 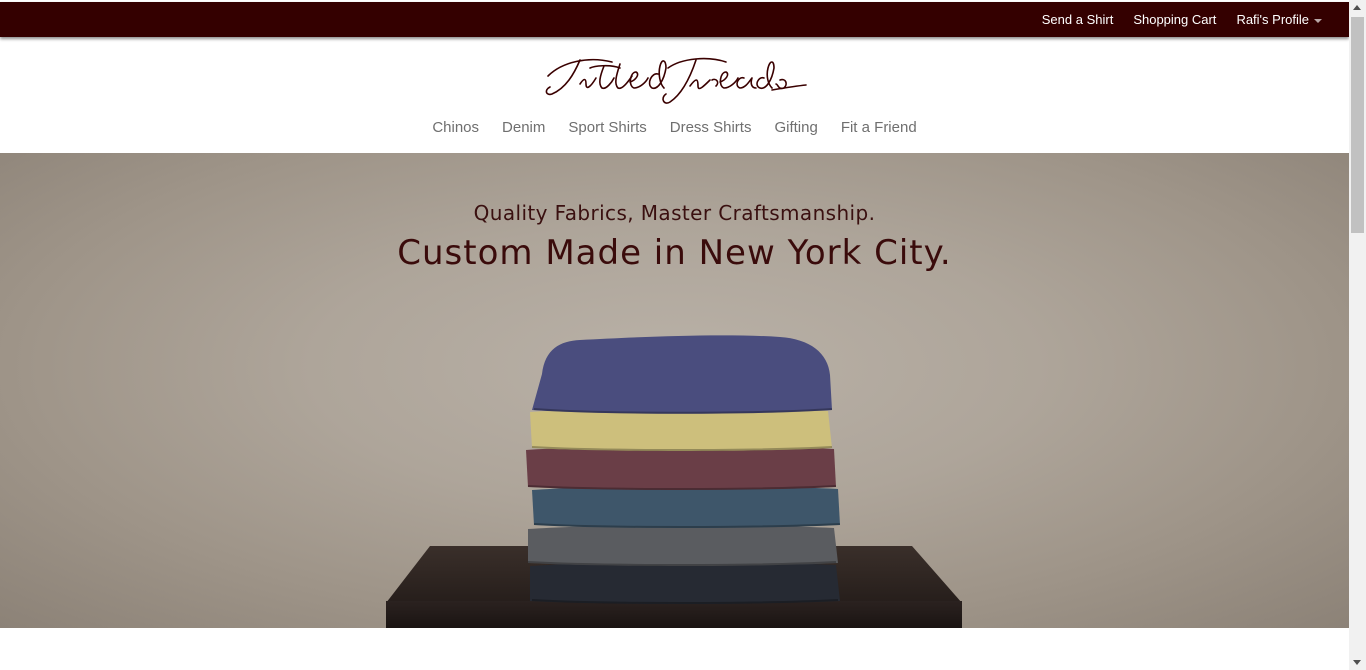 I want to click on logo-signature-icon, so click(x=676, y=80).